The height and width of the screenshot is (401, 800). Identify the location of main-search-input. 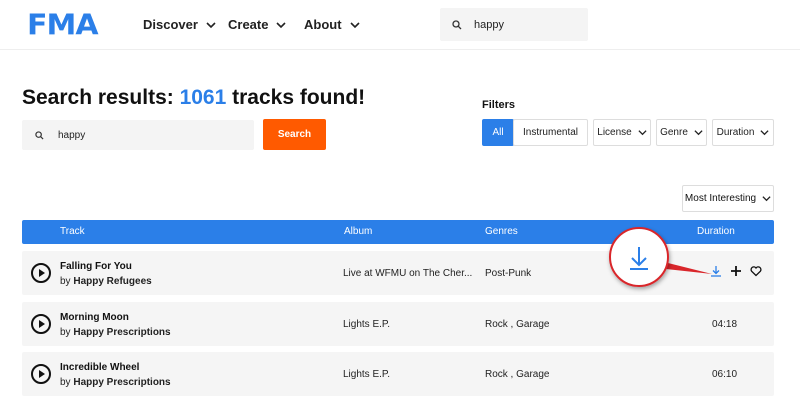
(143, 135).